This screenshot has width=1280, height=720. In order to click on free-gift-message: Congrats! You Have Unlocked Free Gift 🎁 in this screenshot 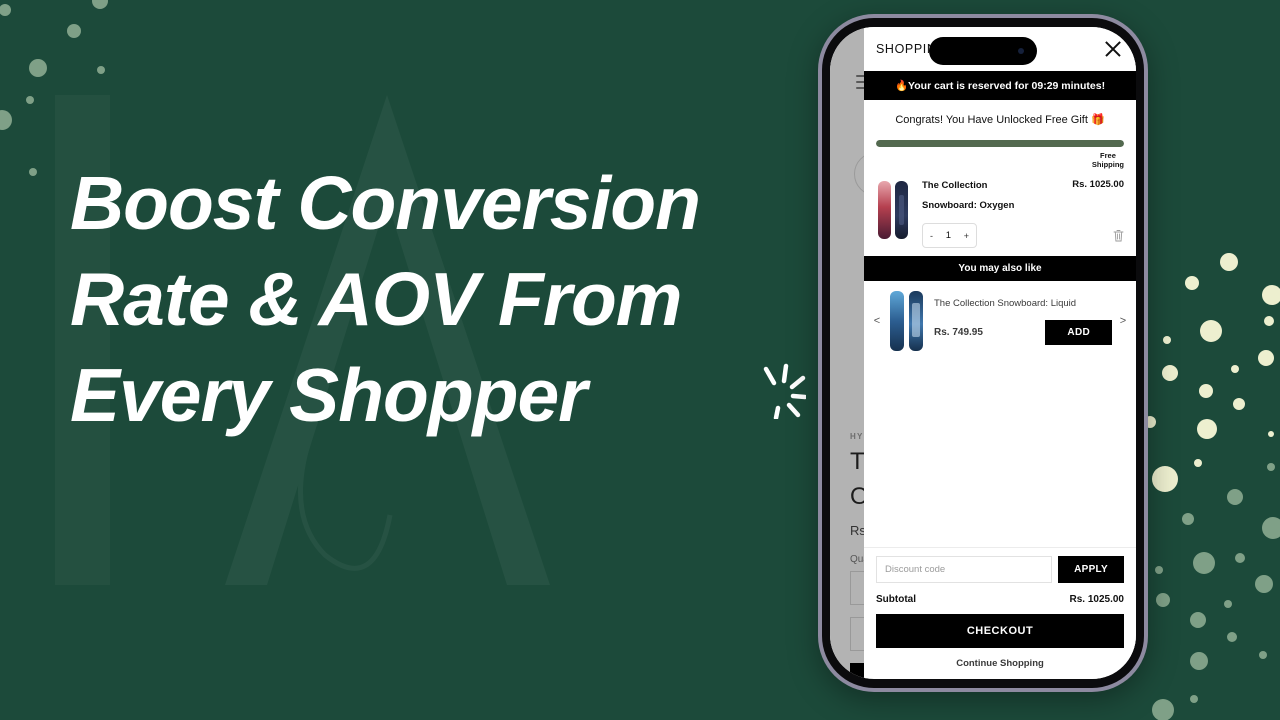, I will do `click(1000, 120)`.